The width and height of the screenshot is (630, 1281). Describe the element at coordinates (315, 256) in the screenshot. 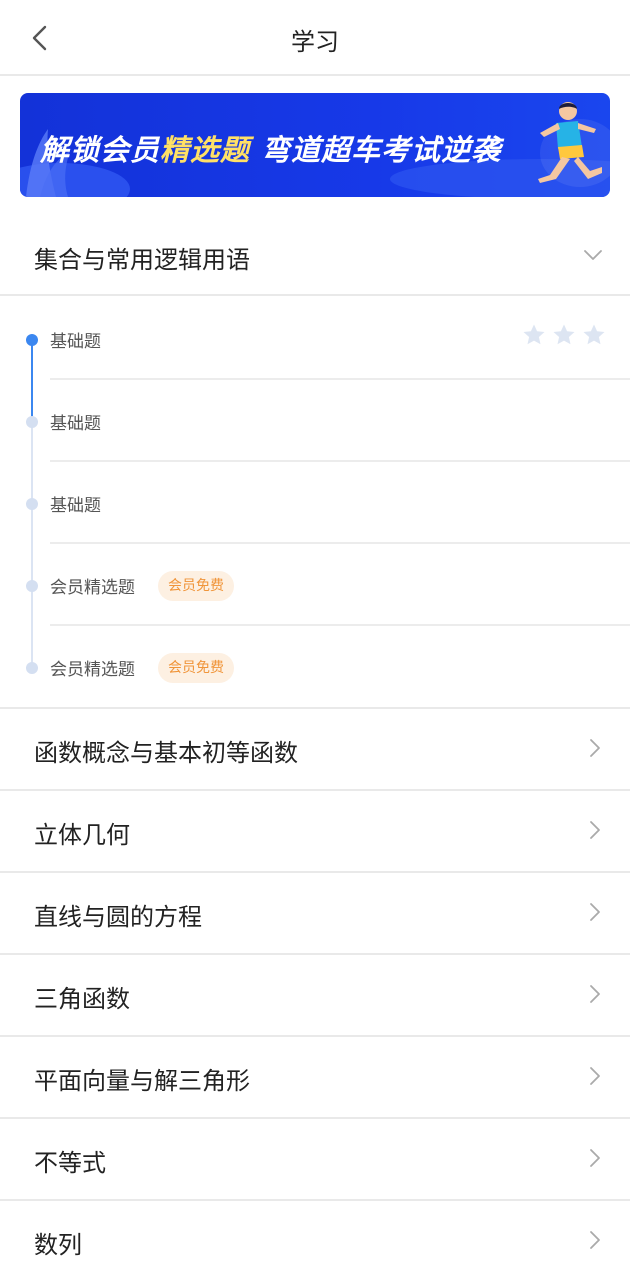

I see `section-header-expanded: 集合与常用逻辑用语` at that location.